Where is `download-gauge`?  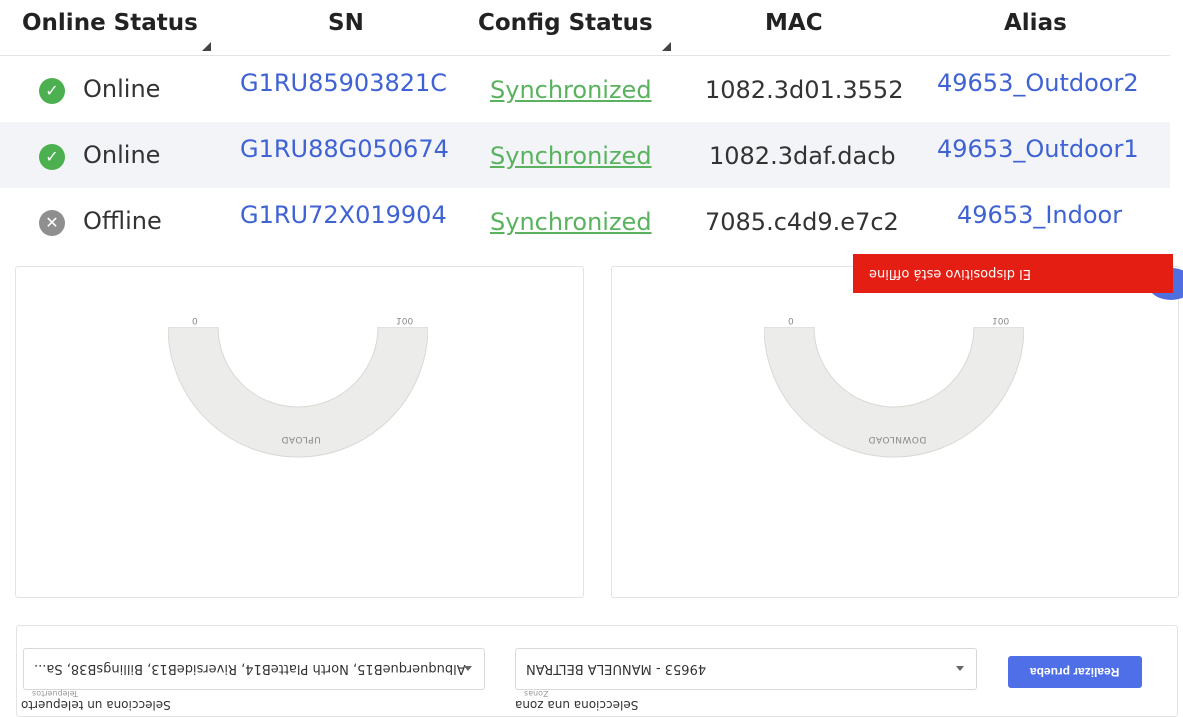 download-gauge is located at coordinates (894, 392).